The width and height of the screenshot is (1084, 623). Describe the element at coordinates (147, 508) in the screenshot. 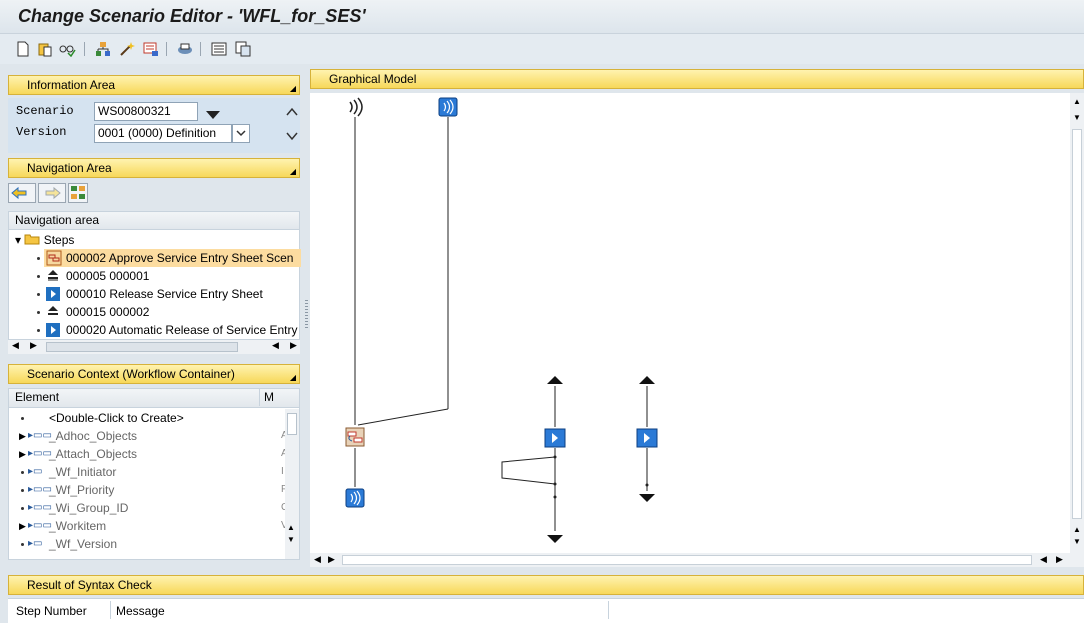

I see `list-item: ▸▭▭ _Wi_Group_ID C` at that location.